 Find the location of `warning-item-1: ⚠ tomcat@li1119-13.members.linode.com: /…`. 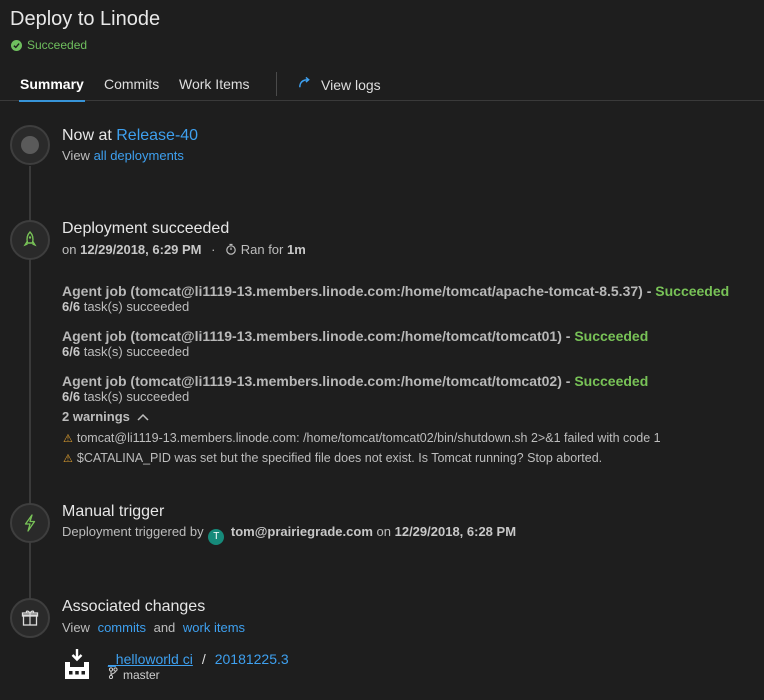

warning-item-1: ⚠ tomcat@li1119-13.members.linode.com: /… is located at coordinates (362, 438).